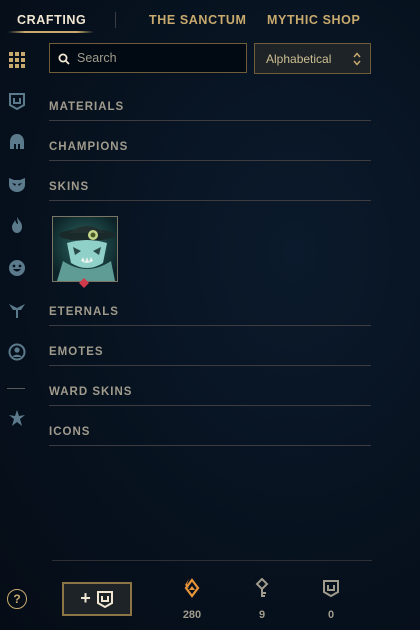 The image size is (420, 630). Describe the element at coordinates (262, 588) in the screenshot. I see `key-icon` at that location.